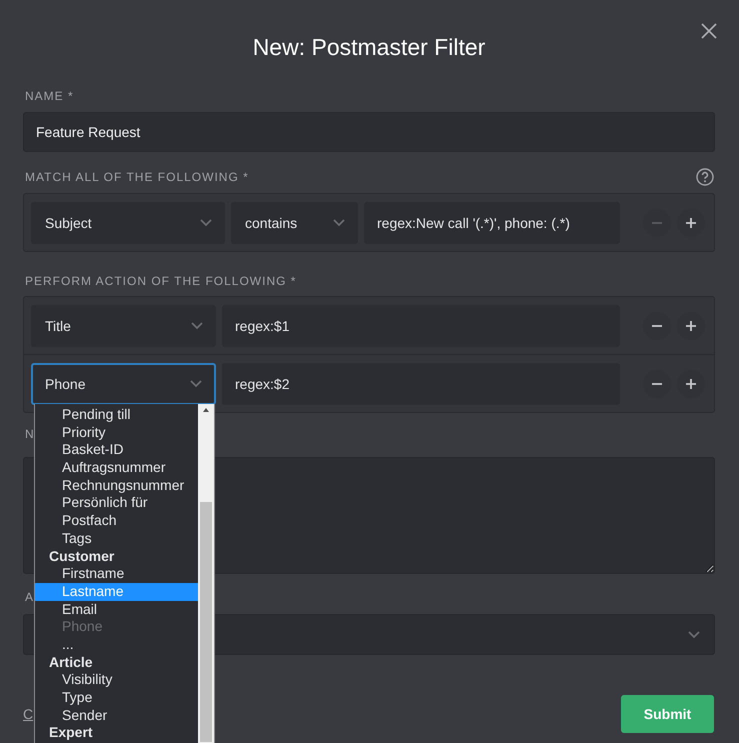 This screenshot has width=739, height=743. What do you see at coordinates (136, 177) in the screenshot?
I see `field-label: MATCH ALL OF THE FOLLOWING *` at bounding box center [136, 177].